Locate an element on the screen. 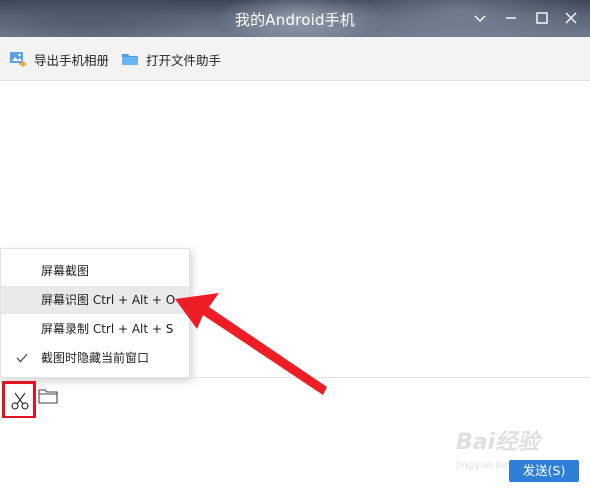 The height and width of the screenshot is (490, 590). watermark-brand: Bai经验 is located at coordinates (498, 442).